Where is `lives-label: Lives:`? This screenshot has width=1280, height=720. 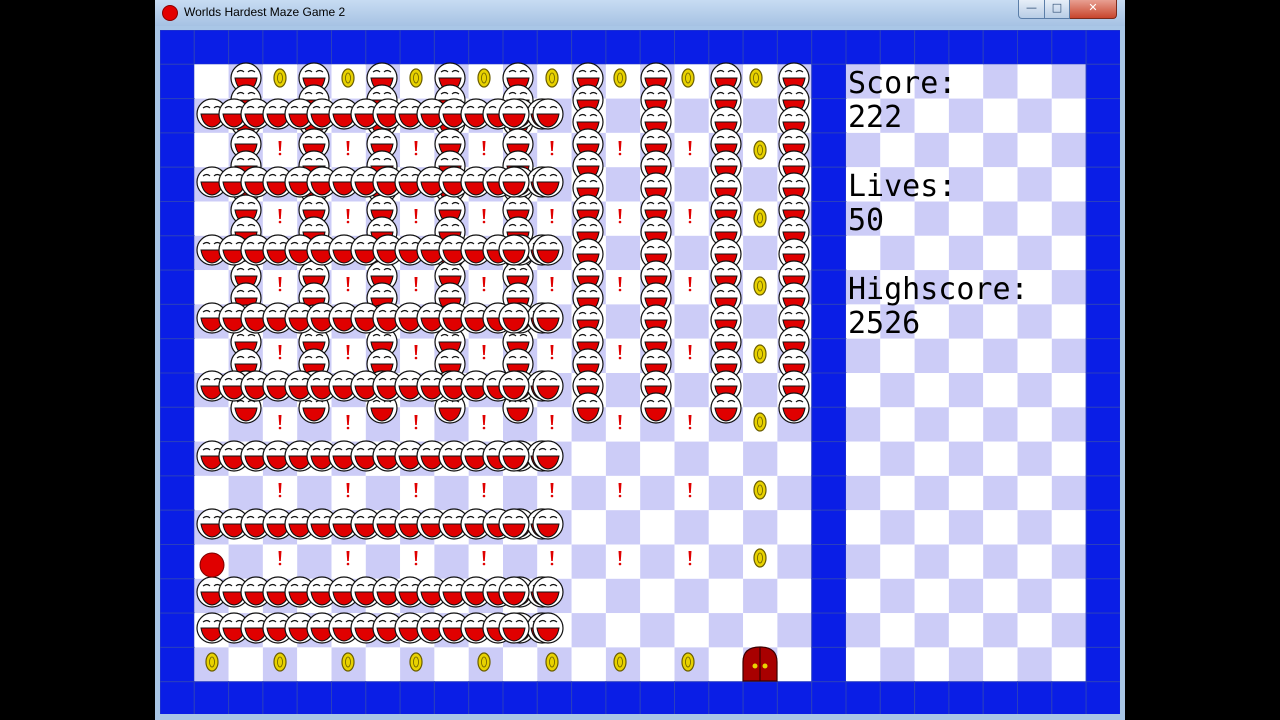
lives-label: Lives: is located at coordinates (902, 186).